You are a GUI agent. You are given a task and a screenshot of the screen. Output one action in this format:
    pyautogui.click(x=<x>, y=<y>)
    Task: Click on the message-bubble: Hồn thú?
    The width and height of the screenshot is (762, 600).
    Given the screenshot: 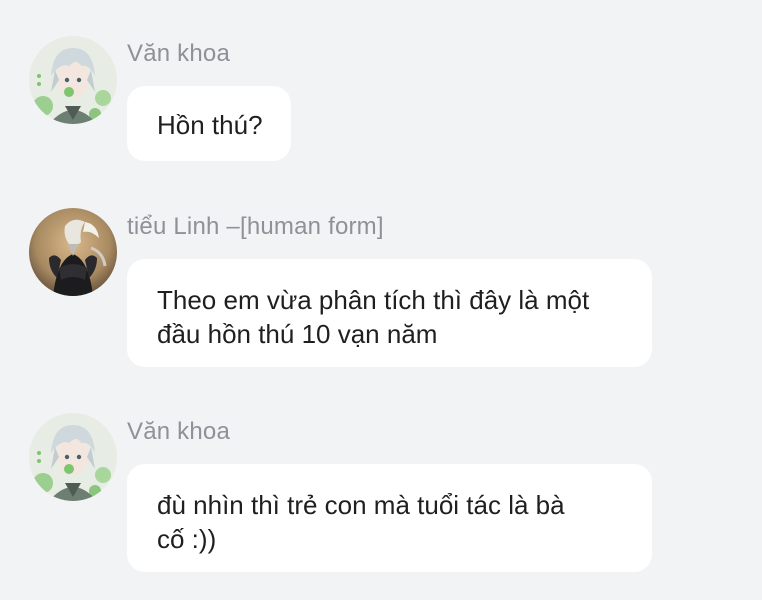 What is the action you would take?
    pyautogui.click(x=209, y=123)
    